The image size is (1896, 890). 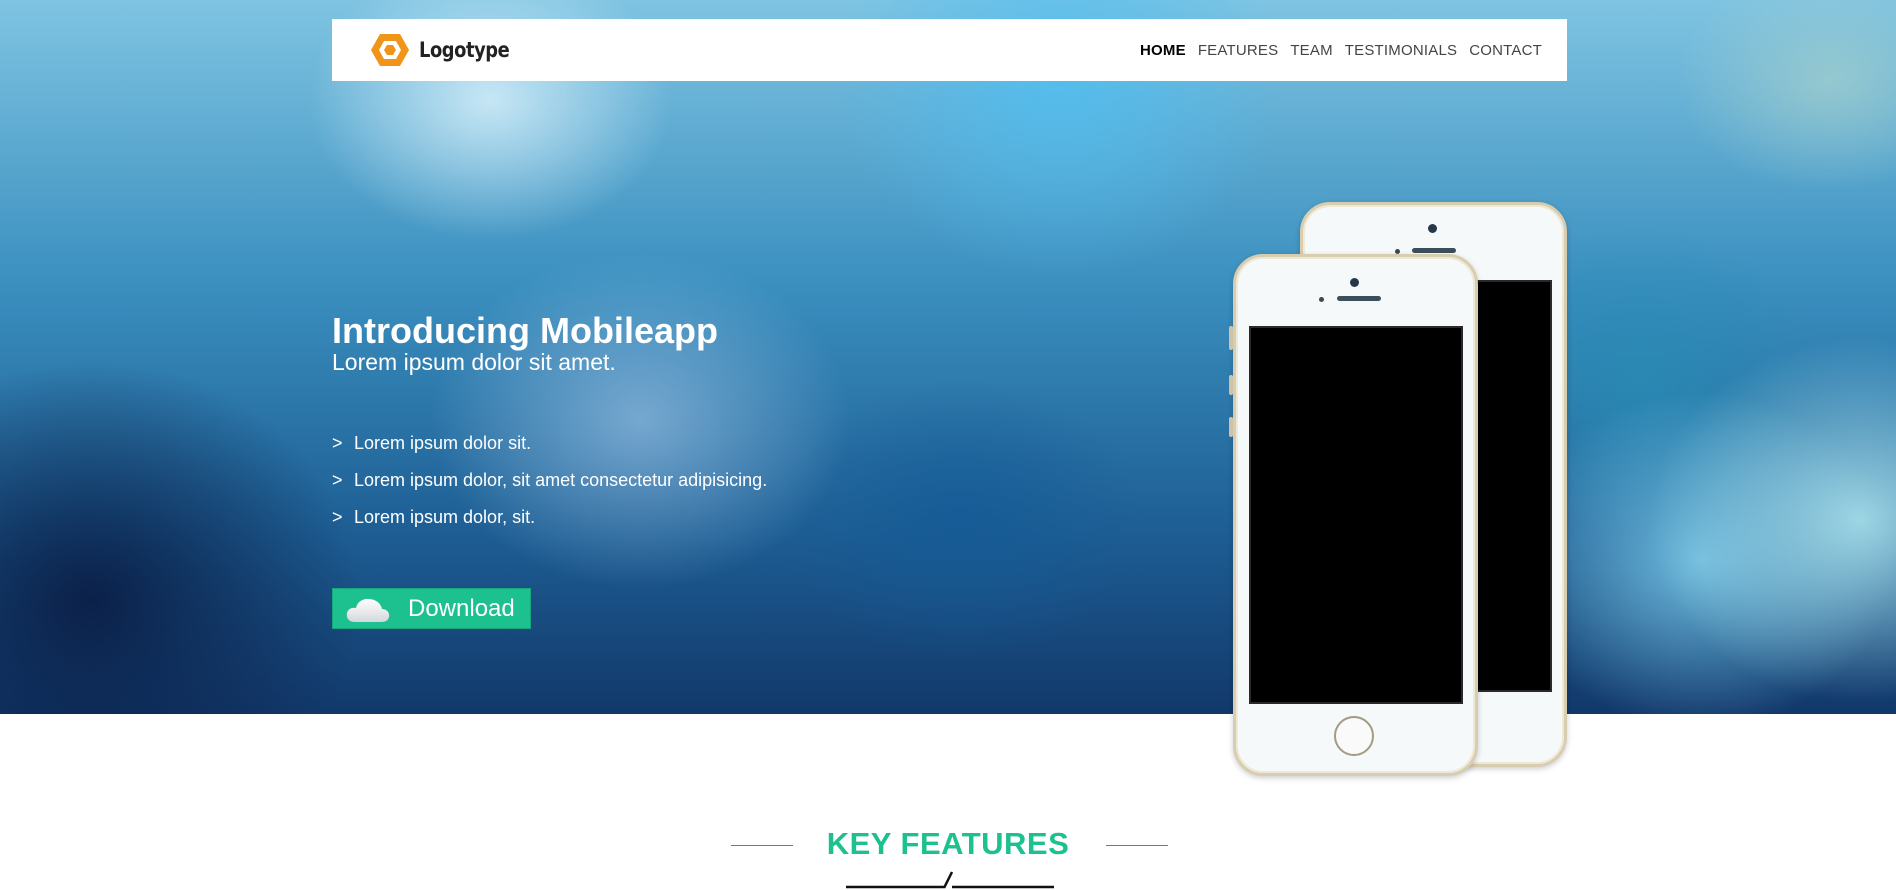 What do you see at coordinates (445, 517) in the screenshot?
I see `bullet-text: Lorem ipsum dolor, sit.` at bounding box center [445, 517].